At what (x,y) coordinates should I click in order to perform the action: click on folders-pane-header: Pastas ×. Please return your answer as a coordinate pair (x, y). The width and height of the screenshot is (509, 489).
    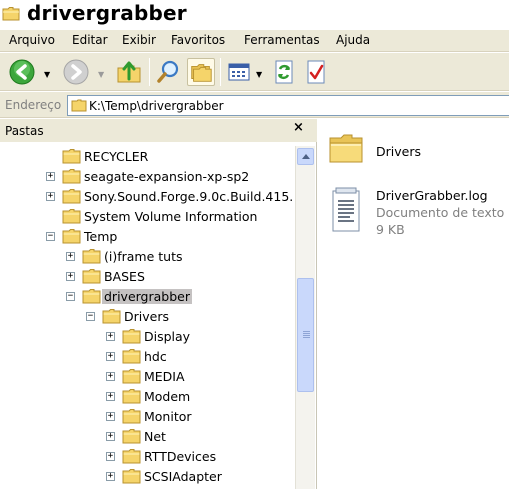
    Looking at the image, I should click on (158, 130).